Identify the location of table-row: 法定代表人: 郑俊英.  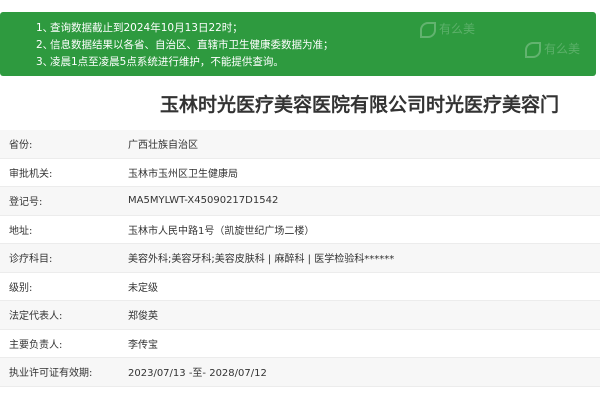
(300, 315).